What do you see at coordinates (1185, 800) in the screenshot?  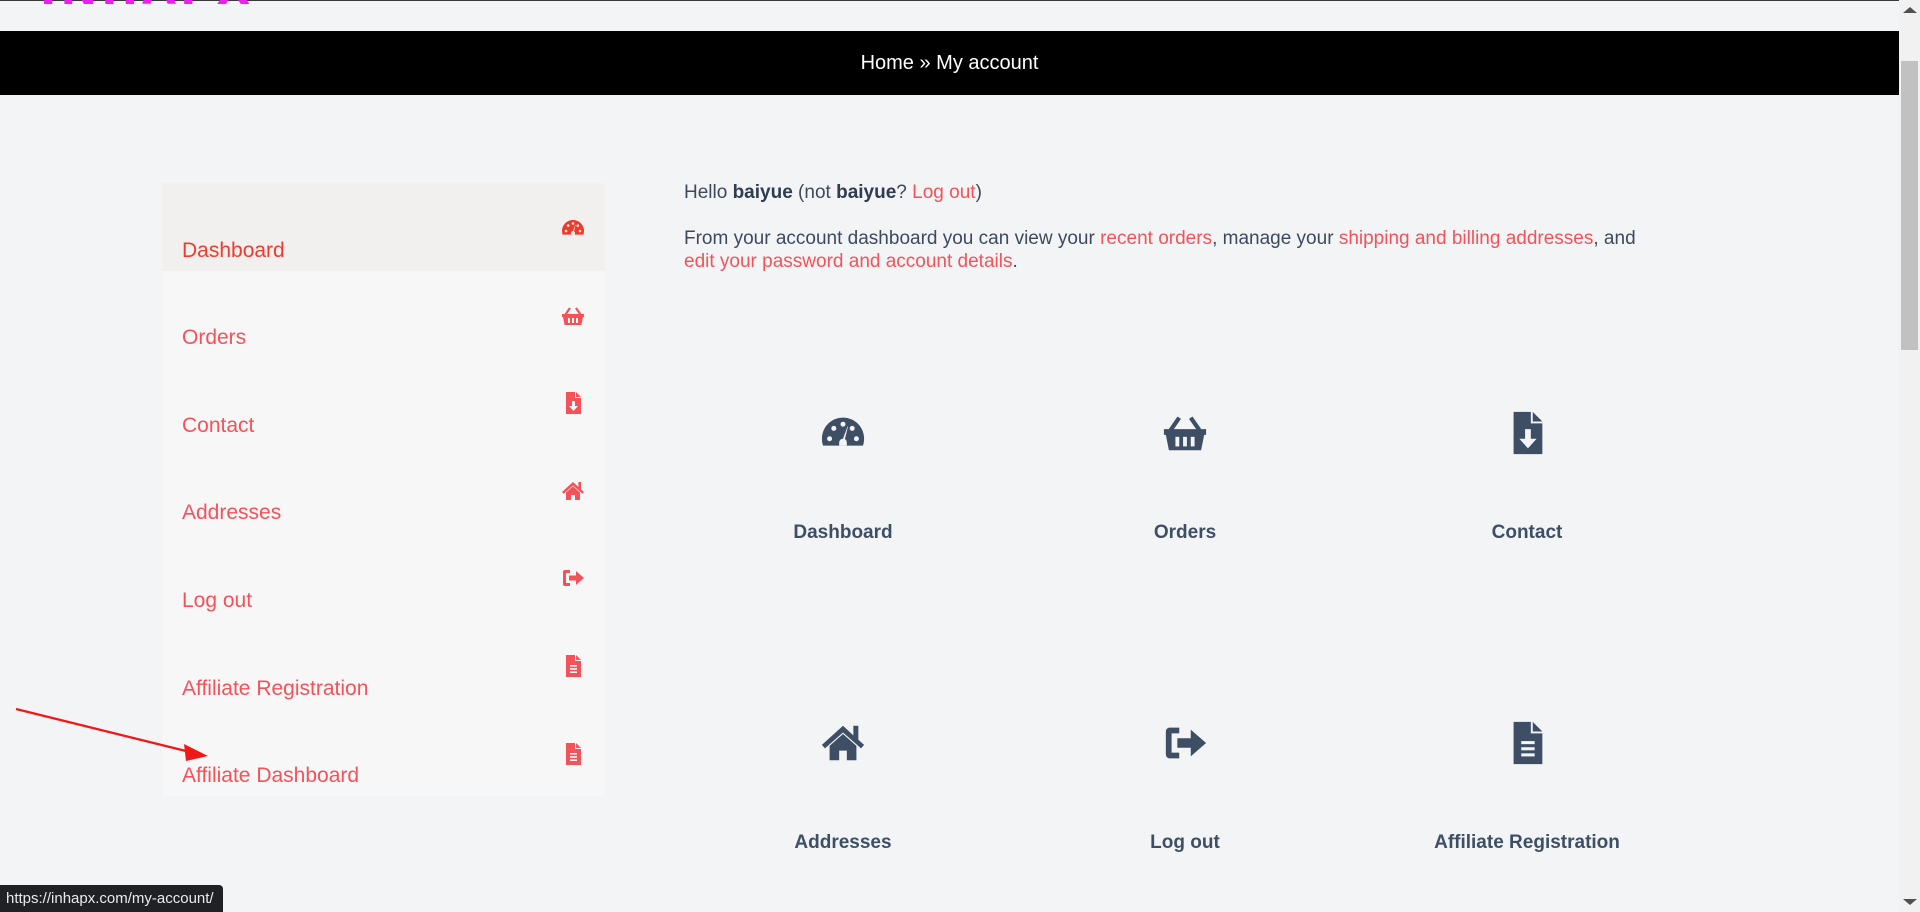 I see `tile-log-out: Log out` at bounding box center [1185, 800].